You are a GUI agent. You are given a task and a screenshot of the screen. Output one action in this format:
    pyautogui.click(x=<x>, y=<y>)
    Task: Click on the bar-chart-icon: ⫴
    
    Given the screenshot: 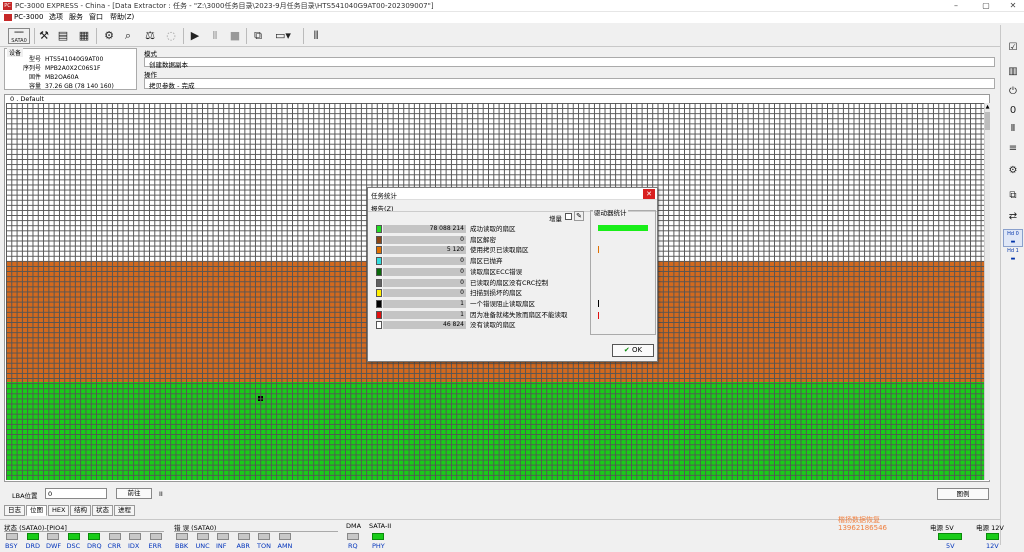 What is the action you would take?
    pyautogui.click(x=316, y=36)
    